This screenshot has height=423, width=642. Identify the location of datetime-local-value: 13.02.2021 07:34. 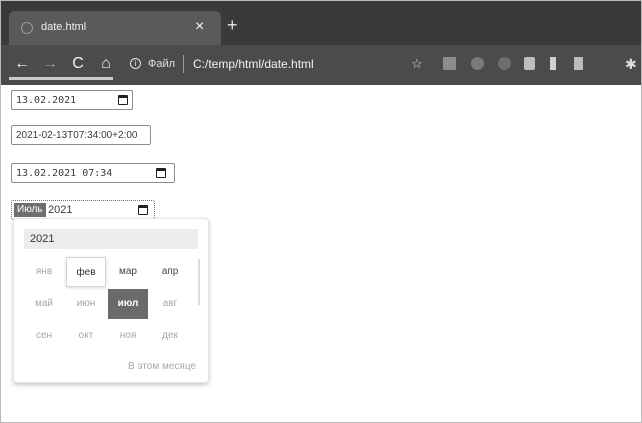
(64, 173).